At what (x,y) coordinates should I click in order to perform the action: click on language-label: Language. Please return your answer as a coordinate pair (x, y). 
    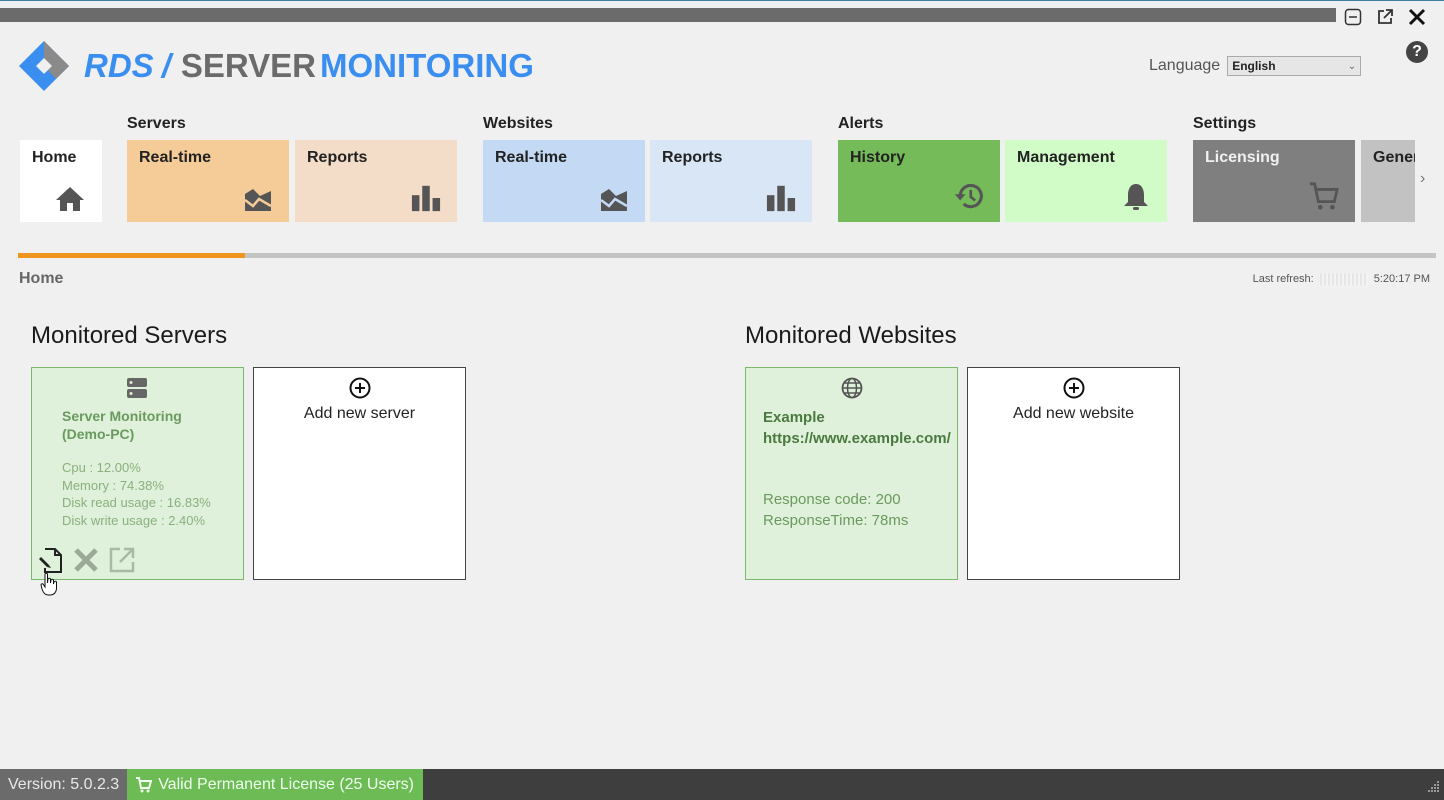
    Looking at the image, I should click on (1185, 65).